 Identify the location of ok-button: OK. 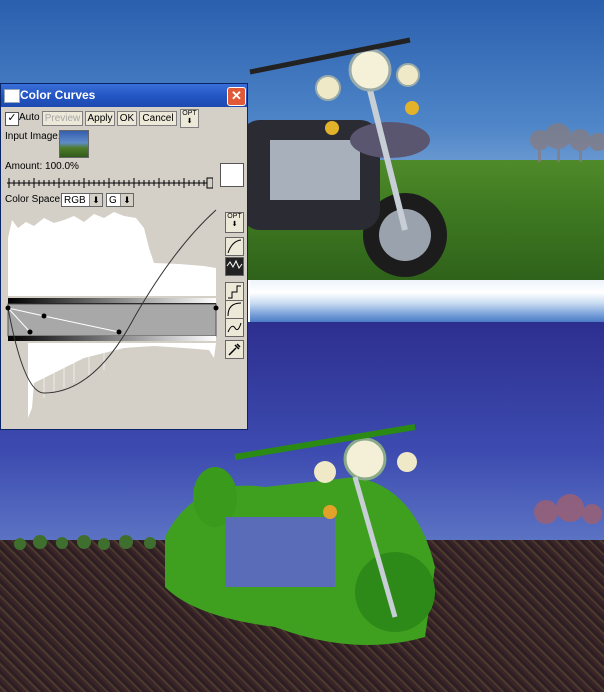
(127, 118).